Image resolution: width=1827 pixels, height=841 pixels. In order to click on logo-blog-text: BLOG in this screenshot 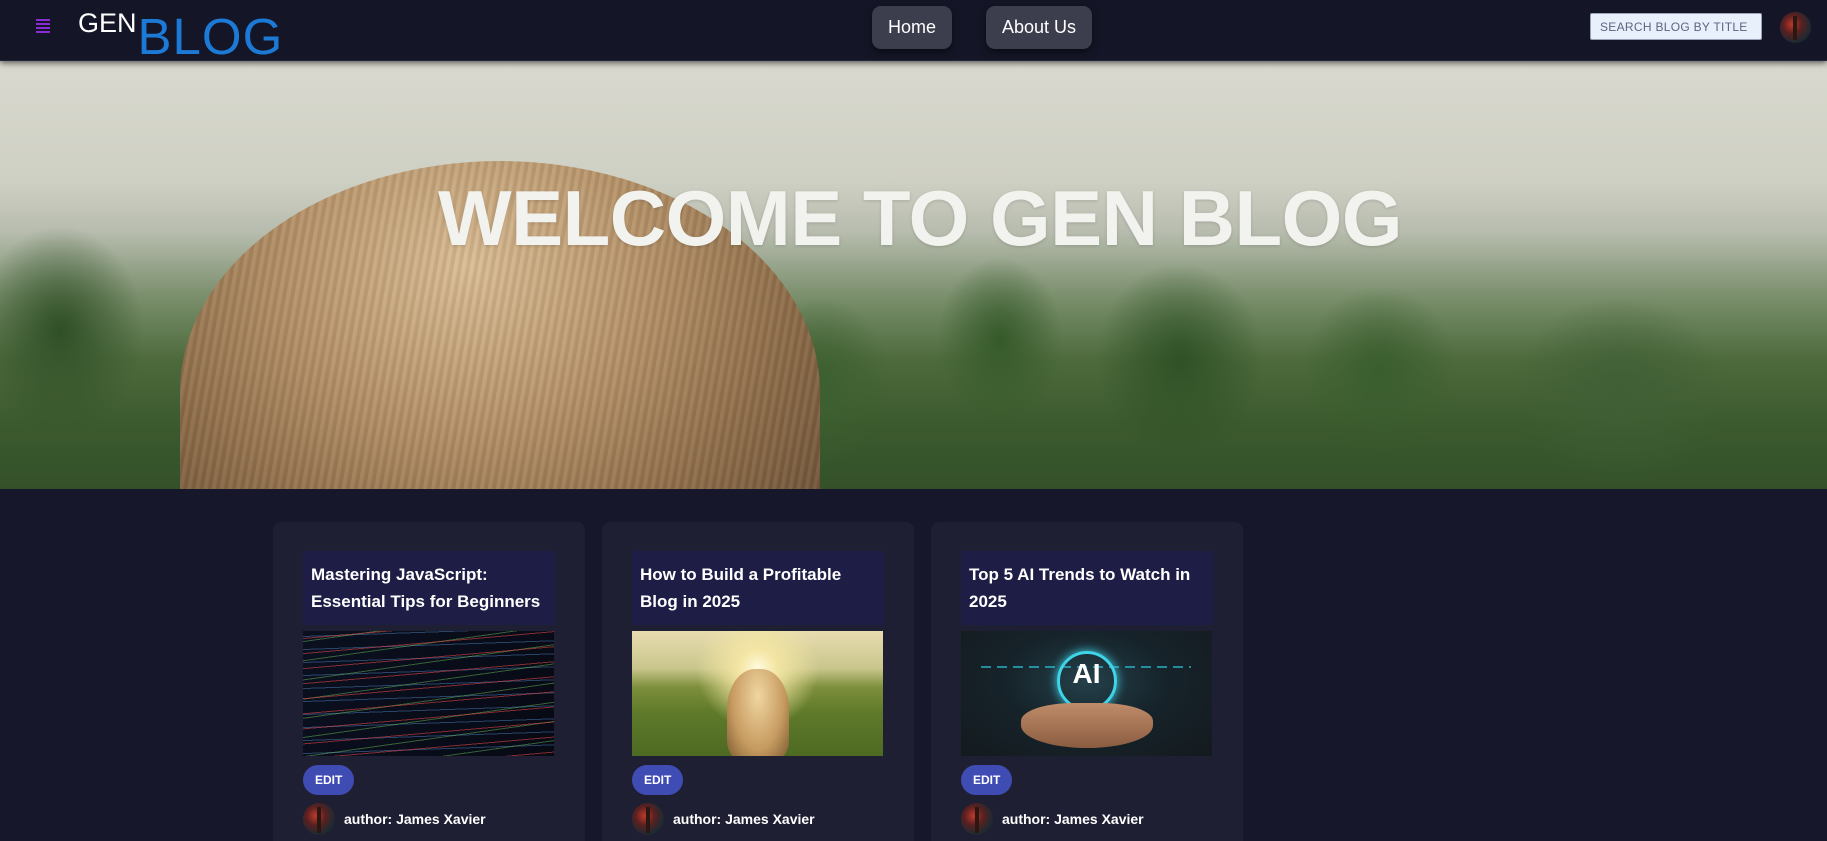, I will do `click(210, 36)`.